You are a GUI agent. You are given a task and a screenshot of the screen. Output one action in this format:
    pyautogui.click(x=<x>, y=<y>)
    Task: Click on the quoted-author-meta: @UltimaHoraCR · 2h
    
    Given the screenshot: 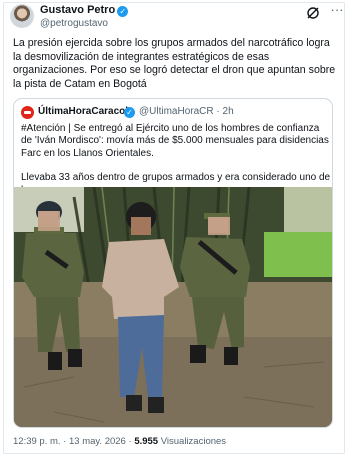 What is the action you would take?
    pyautogui.click(x=186, y=111)
    